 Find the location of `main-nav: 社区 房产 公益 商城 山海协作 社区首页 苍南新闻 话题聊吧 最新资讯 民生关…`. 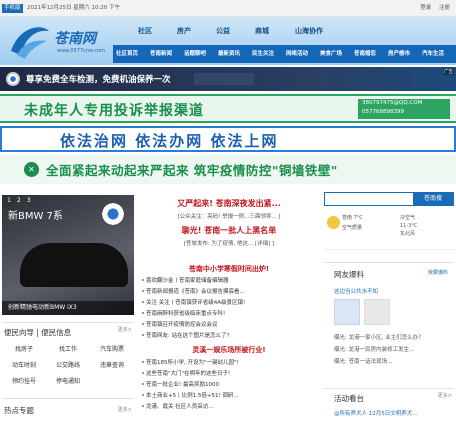

main-nav: 社区 房产 公益 商城 山海协作 社区首页 苍南新闻 话题聊吧 最新资讯 民生关… is located at coordinates (284, 41).